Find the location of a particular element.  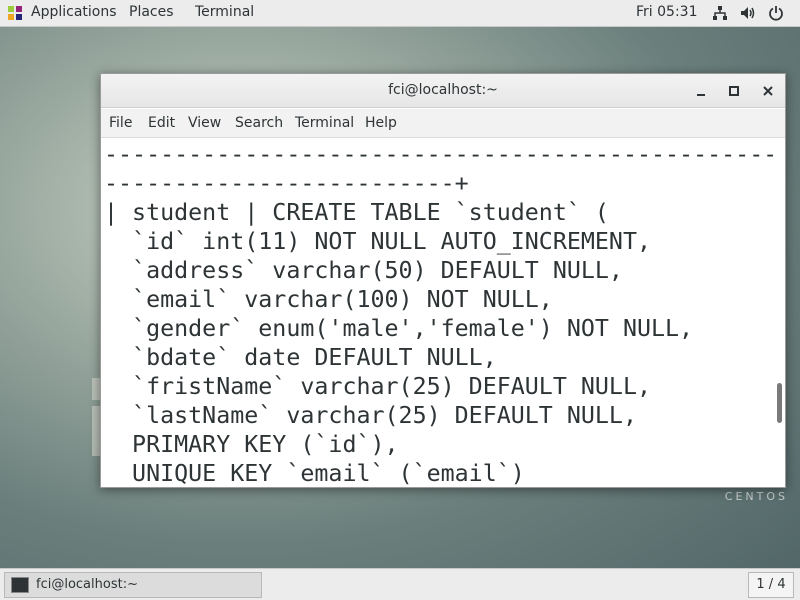

terminal-scrollbar is located at coordinates (779, 312).